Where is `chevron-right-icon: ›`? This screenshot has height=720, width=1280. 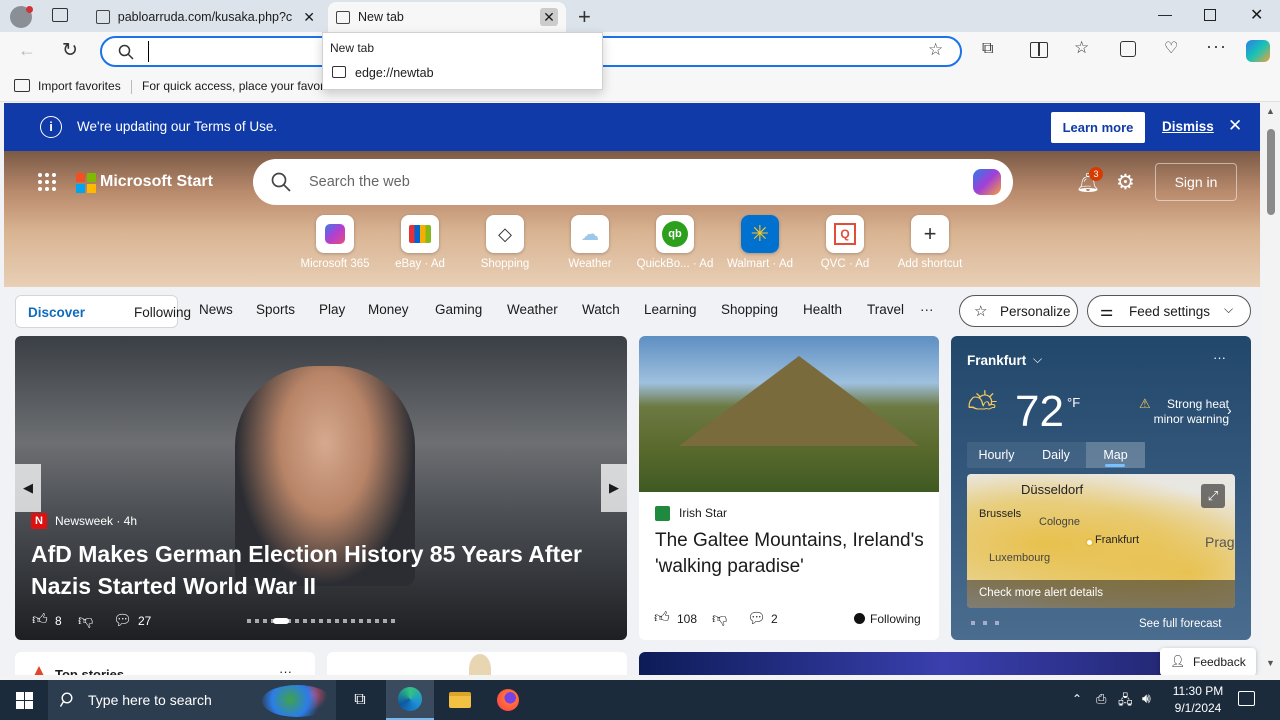
chevron-right-icon: › is located at coordinates (1229, 410).